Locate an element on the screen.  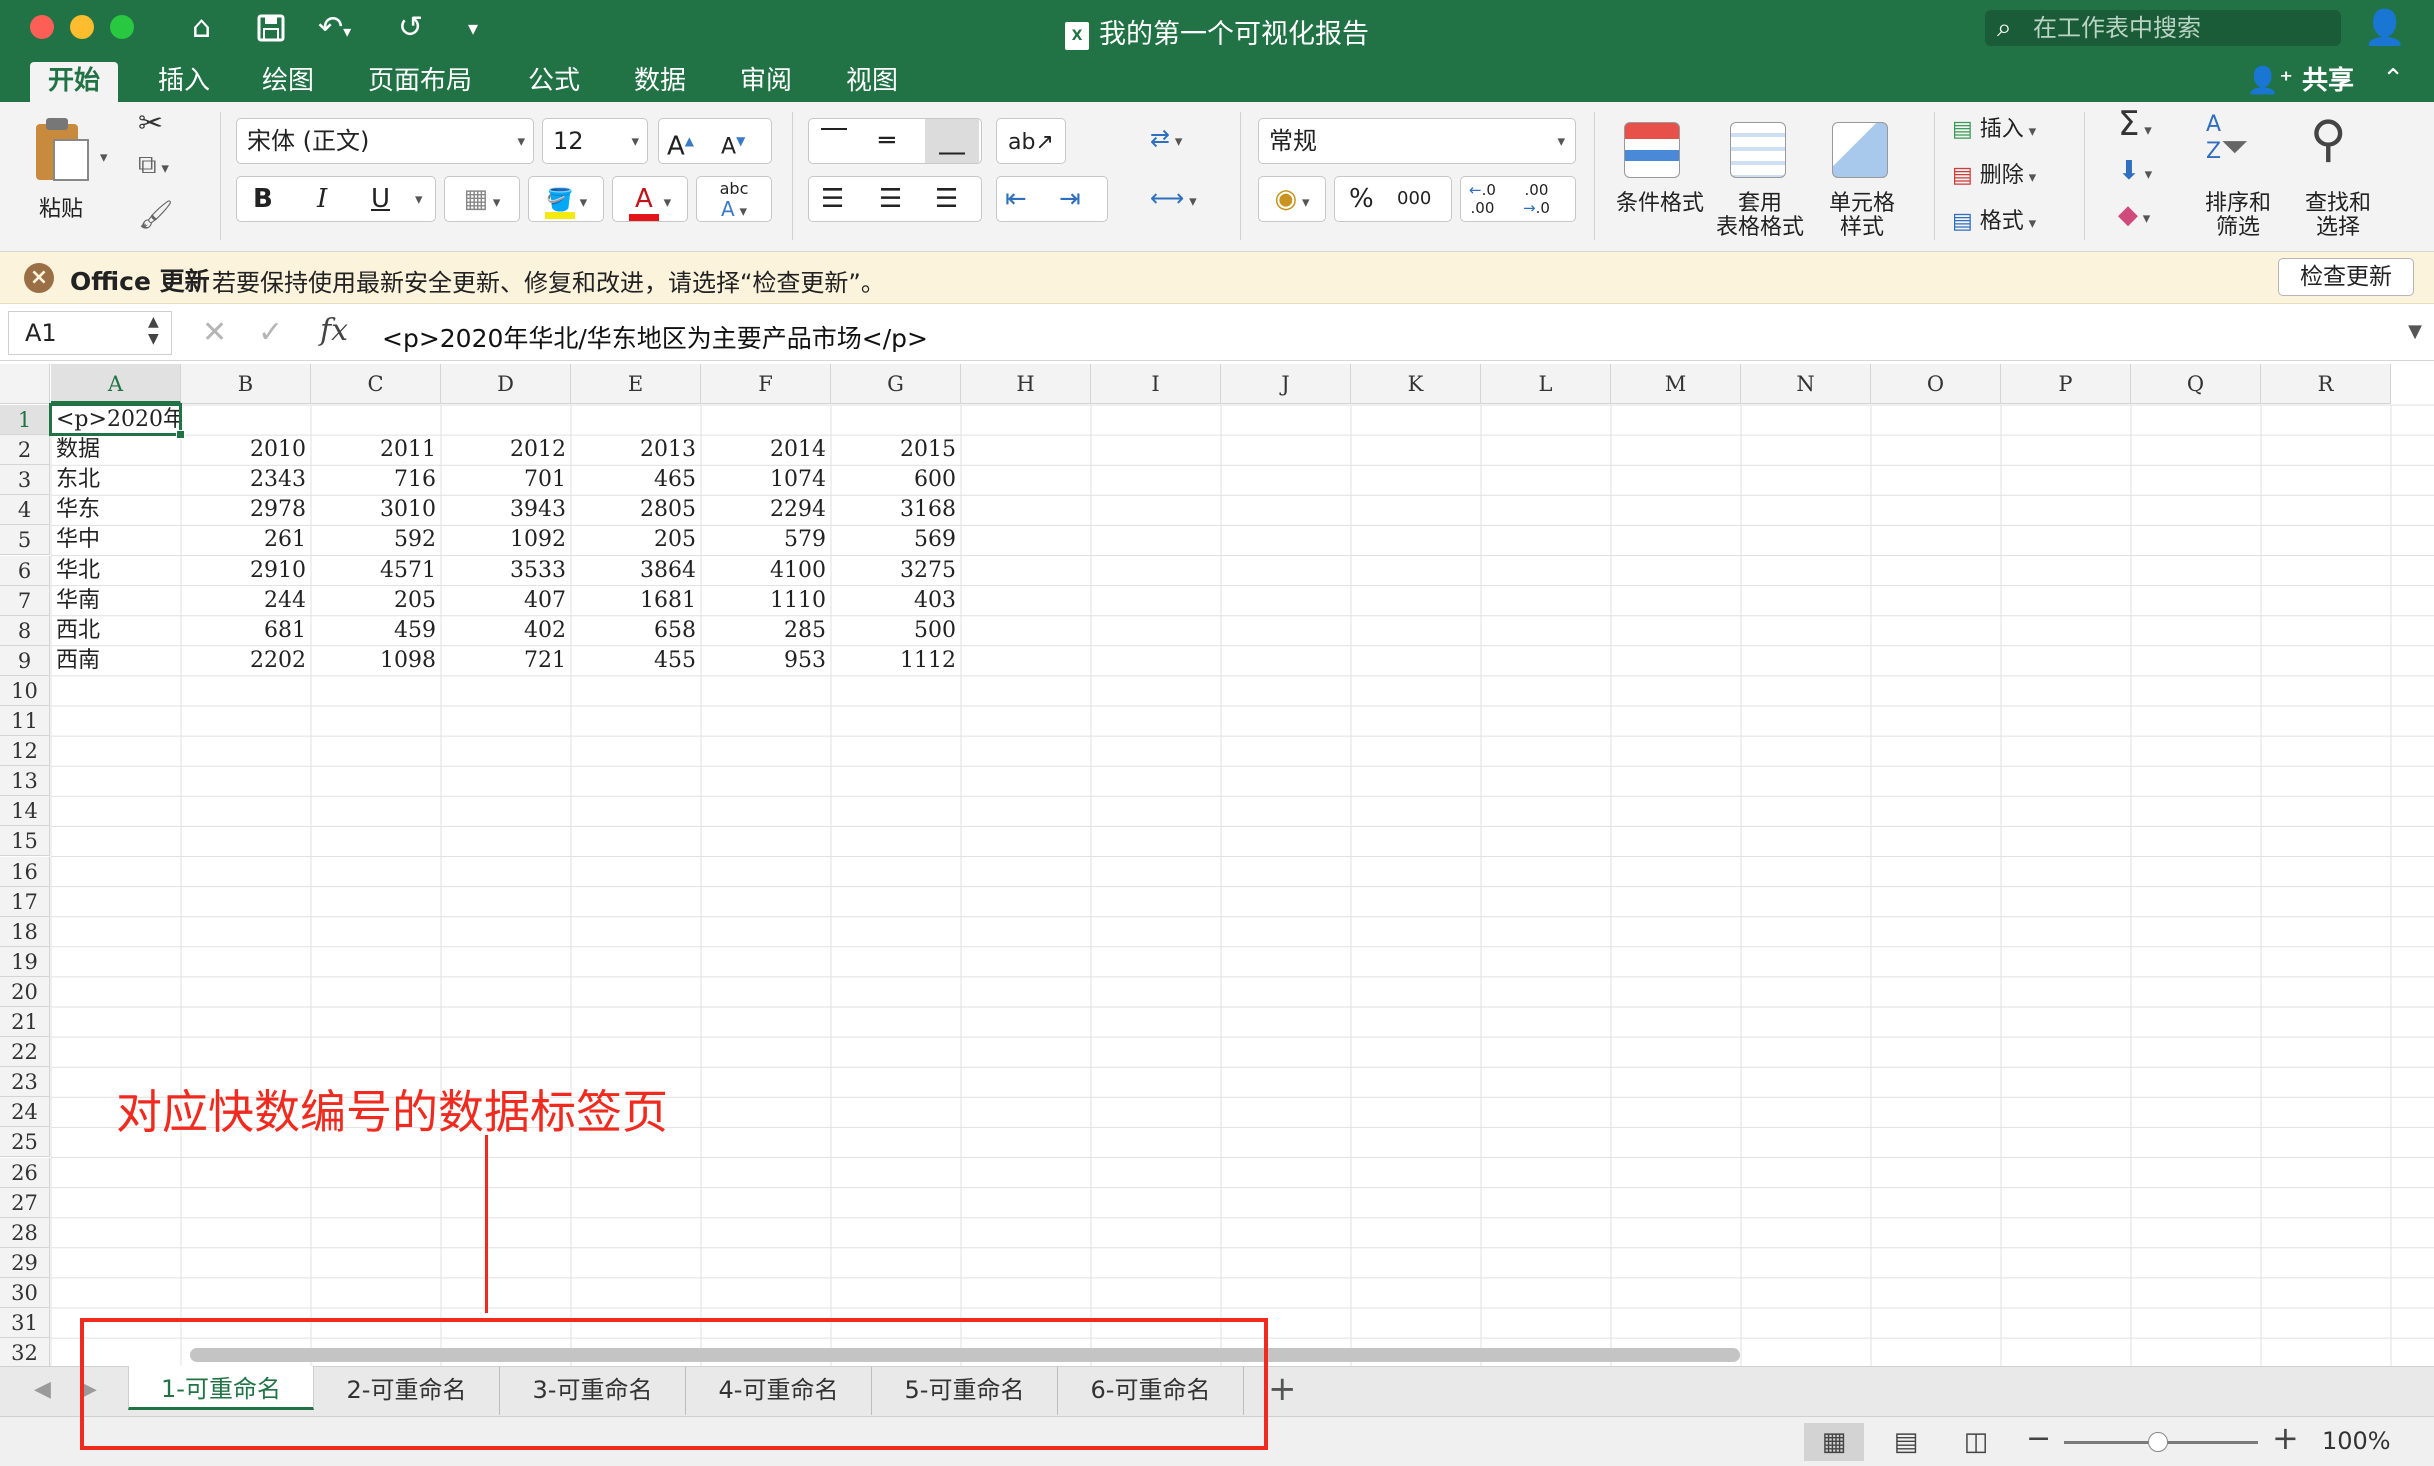
cell-D5: 1092 is located at coordinates (506, 540).